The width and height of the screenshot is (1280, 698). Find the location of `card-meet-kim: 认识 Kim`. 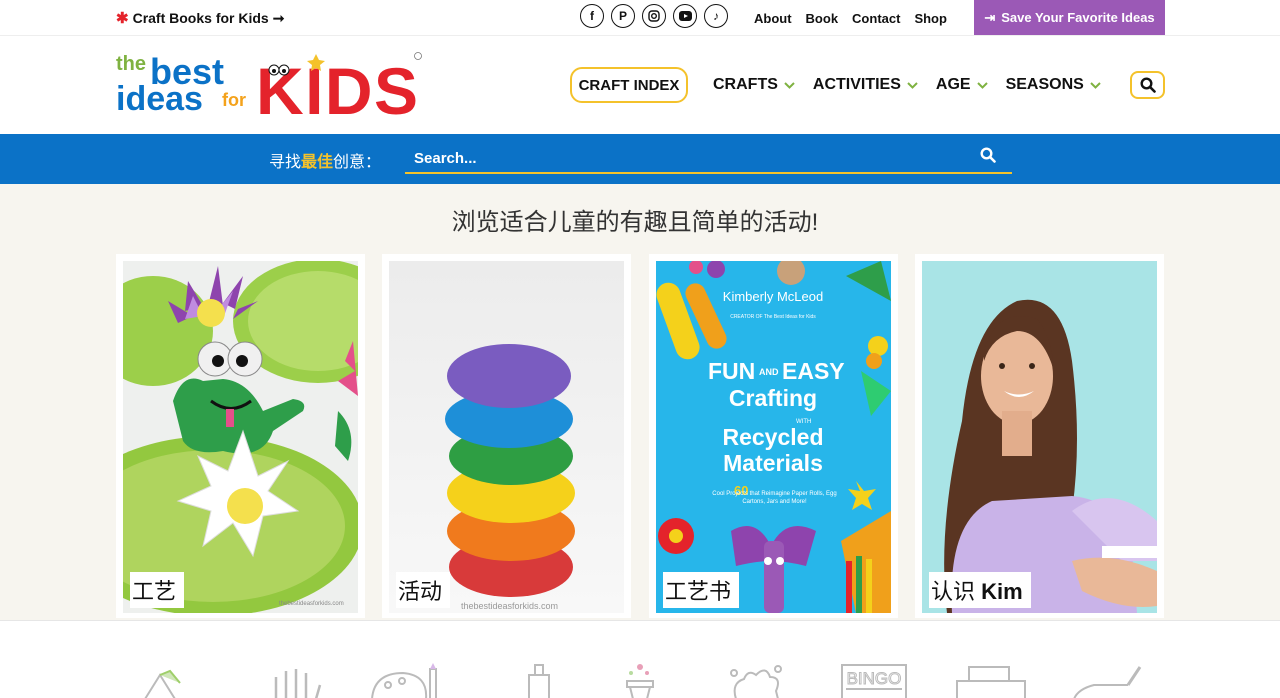

card-meet-kim: 认识 Kim is located at coordinates (1039, 436).